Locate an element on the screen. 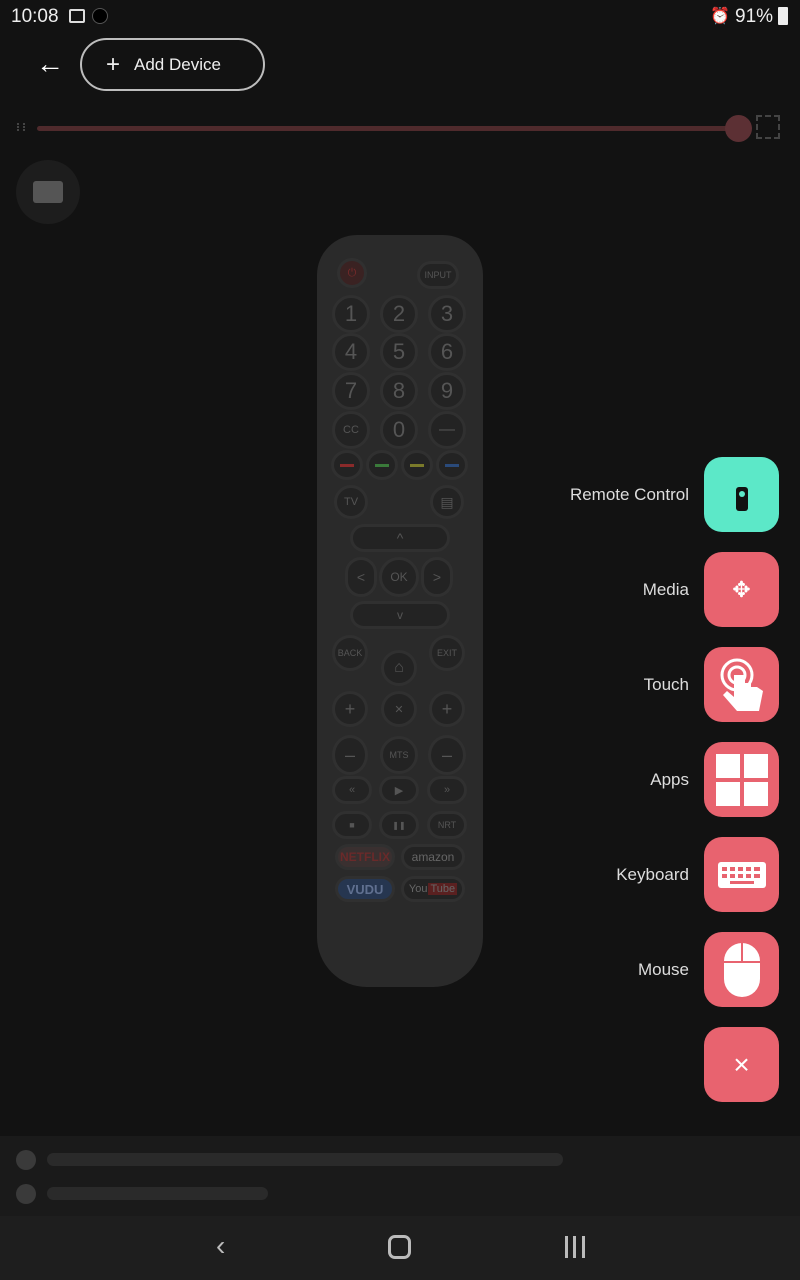 Image resolution: width=800 pixels, height=1280 pixels. mute-icon: ✕ is located at coordinates (399, 709).